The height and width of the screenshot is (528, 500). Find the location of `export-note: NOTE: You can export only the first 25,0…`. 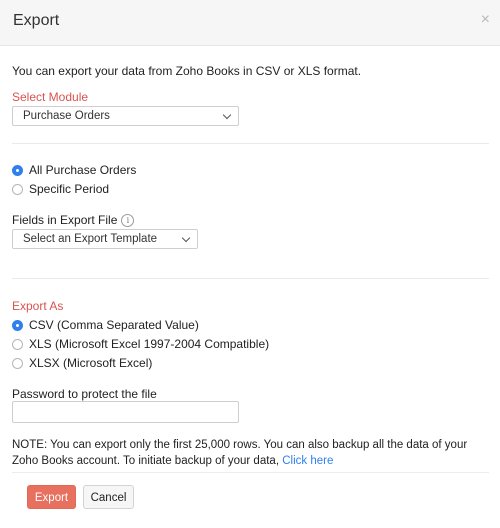

export-note: NOTE: You can export only the first 25,0… is located at coordinates (251, 453).